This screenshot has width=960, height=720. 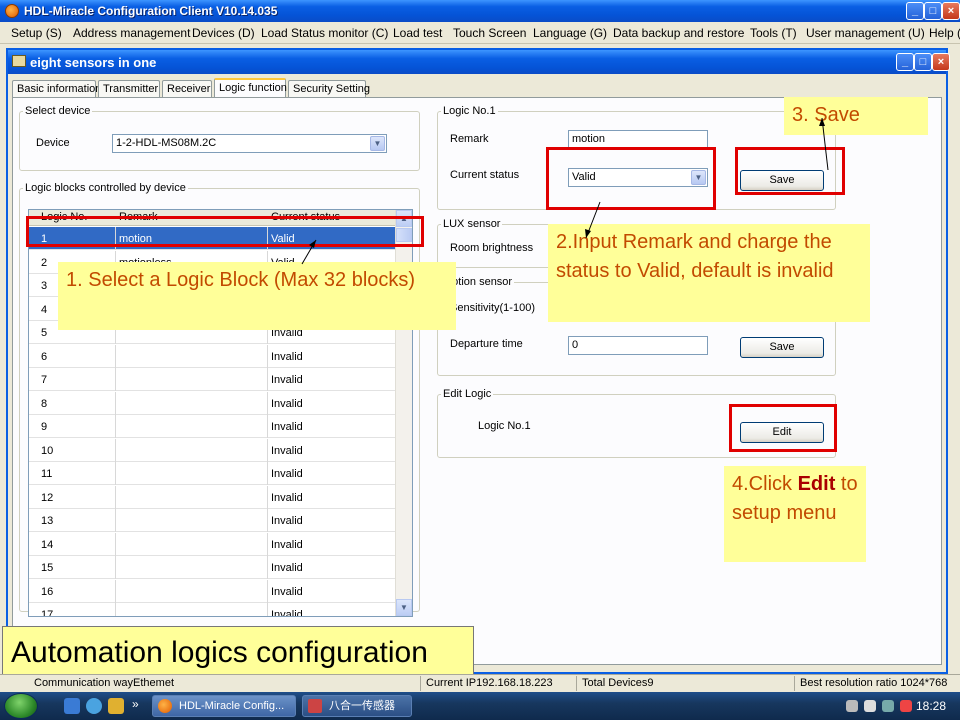 What do you see at coordinates (165, 706) in the screenshot?
I see `app-logo-icon` at bounding box center [165, 706].